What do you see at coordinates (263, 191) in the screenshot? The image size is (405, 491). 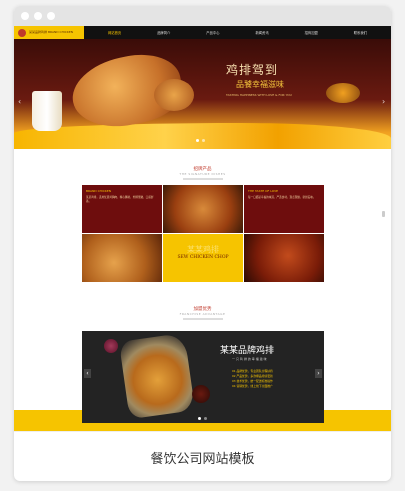 I see `product-card-title: THE TASTE OF LOVE` at bounding box center [263, 191].